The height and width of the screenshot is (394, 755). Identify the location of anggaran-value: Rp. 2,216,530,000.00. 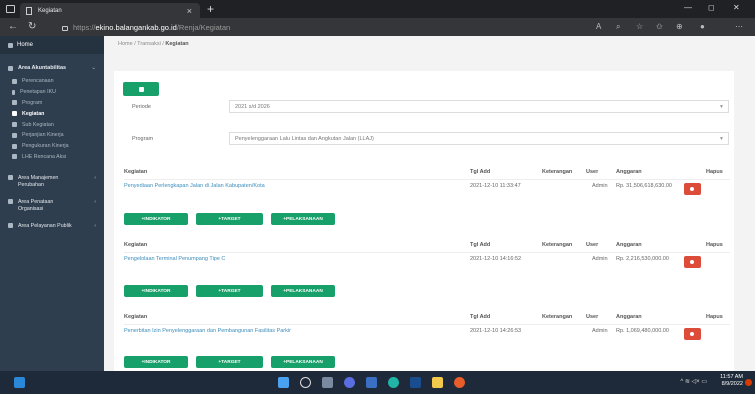
(642, 259).